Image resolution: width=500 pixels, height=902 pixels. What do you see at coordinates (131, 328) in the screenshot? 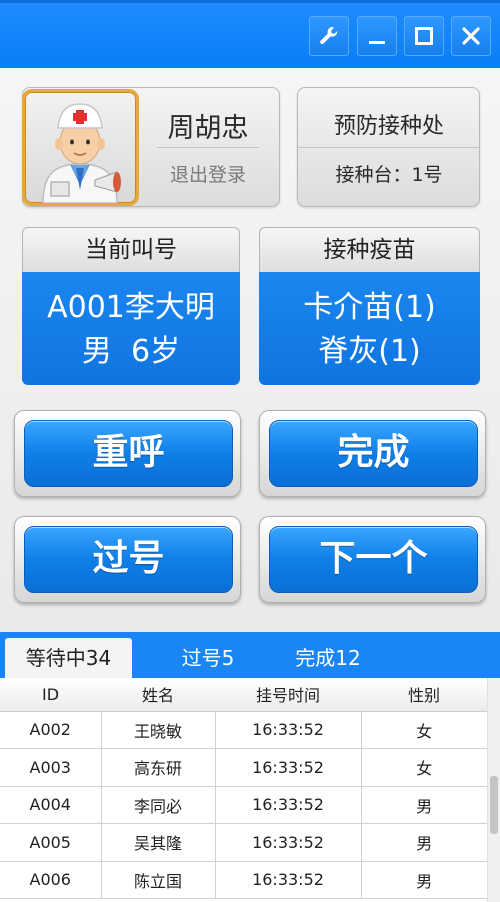
I see `current-call-panel: A001李大明 男 6岁` at bounding box center [131, 328].